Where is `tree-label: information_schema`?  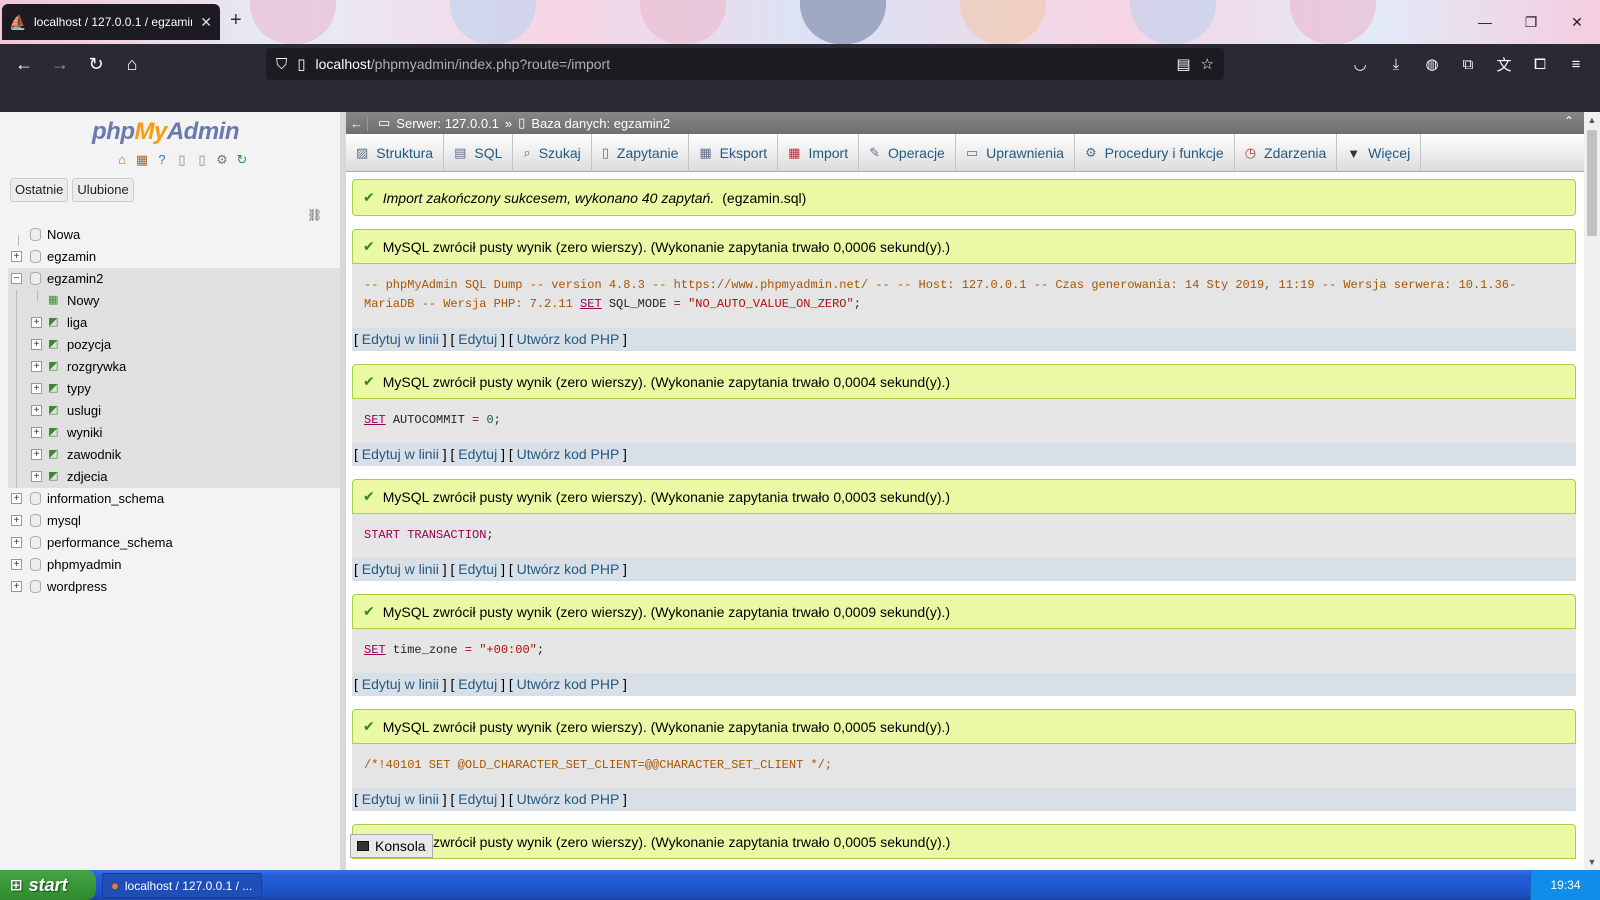
tree-label: information_schema is located at coordinates (105, 499).